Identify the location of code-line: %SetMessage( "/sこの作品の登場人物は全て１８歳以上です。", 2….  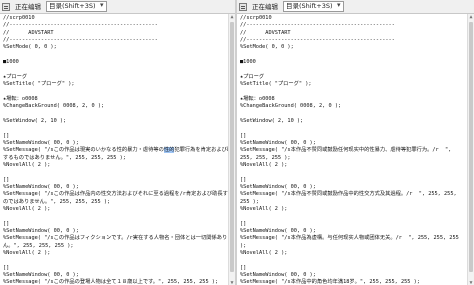
(119, 282).